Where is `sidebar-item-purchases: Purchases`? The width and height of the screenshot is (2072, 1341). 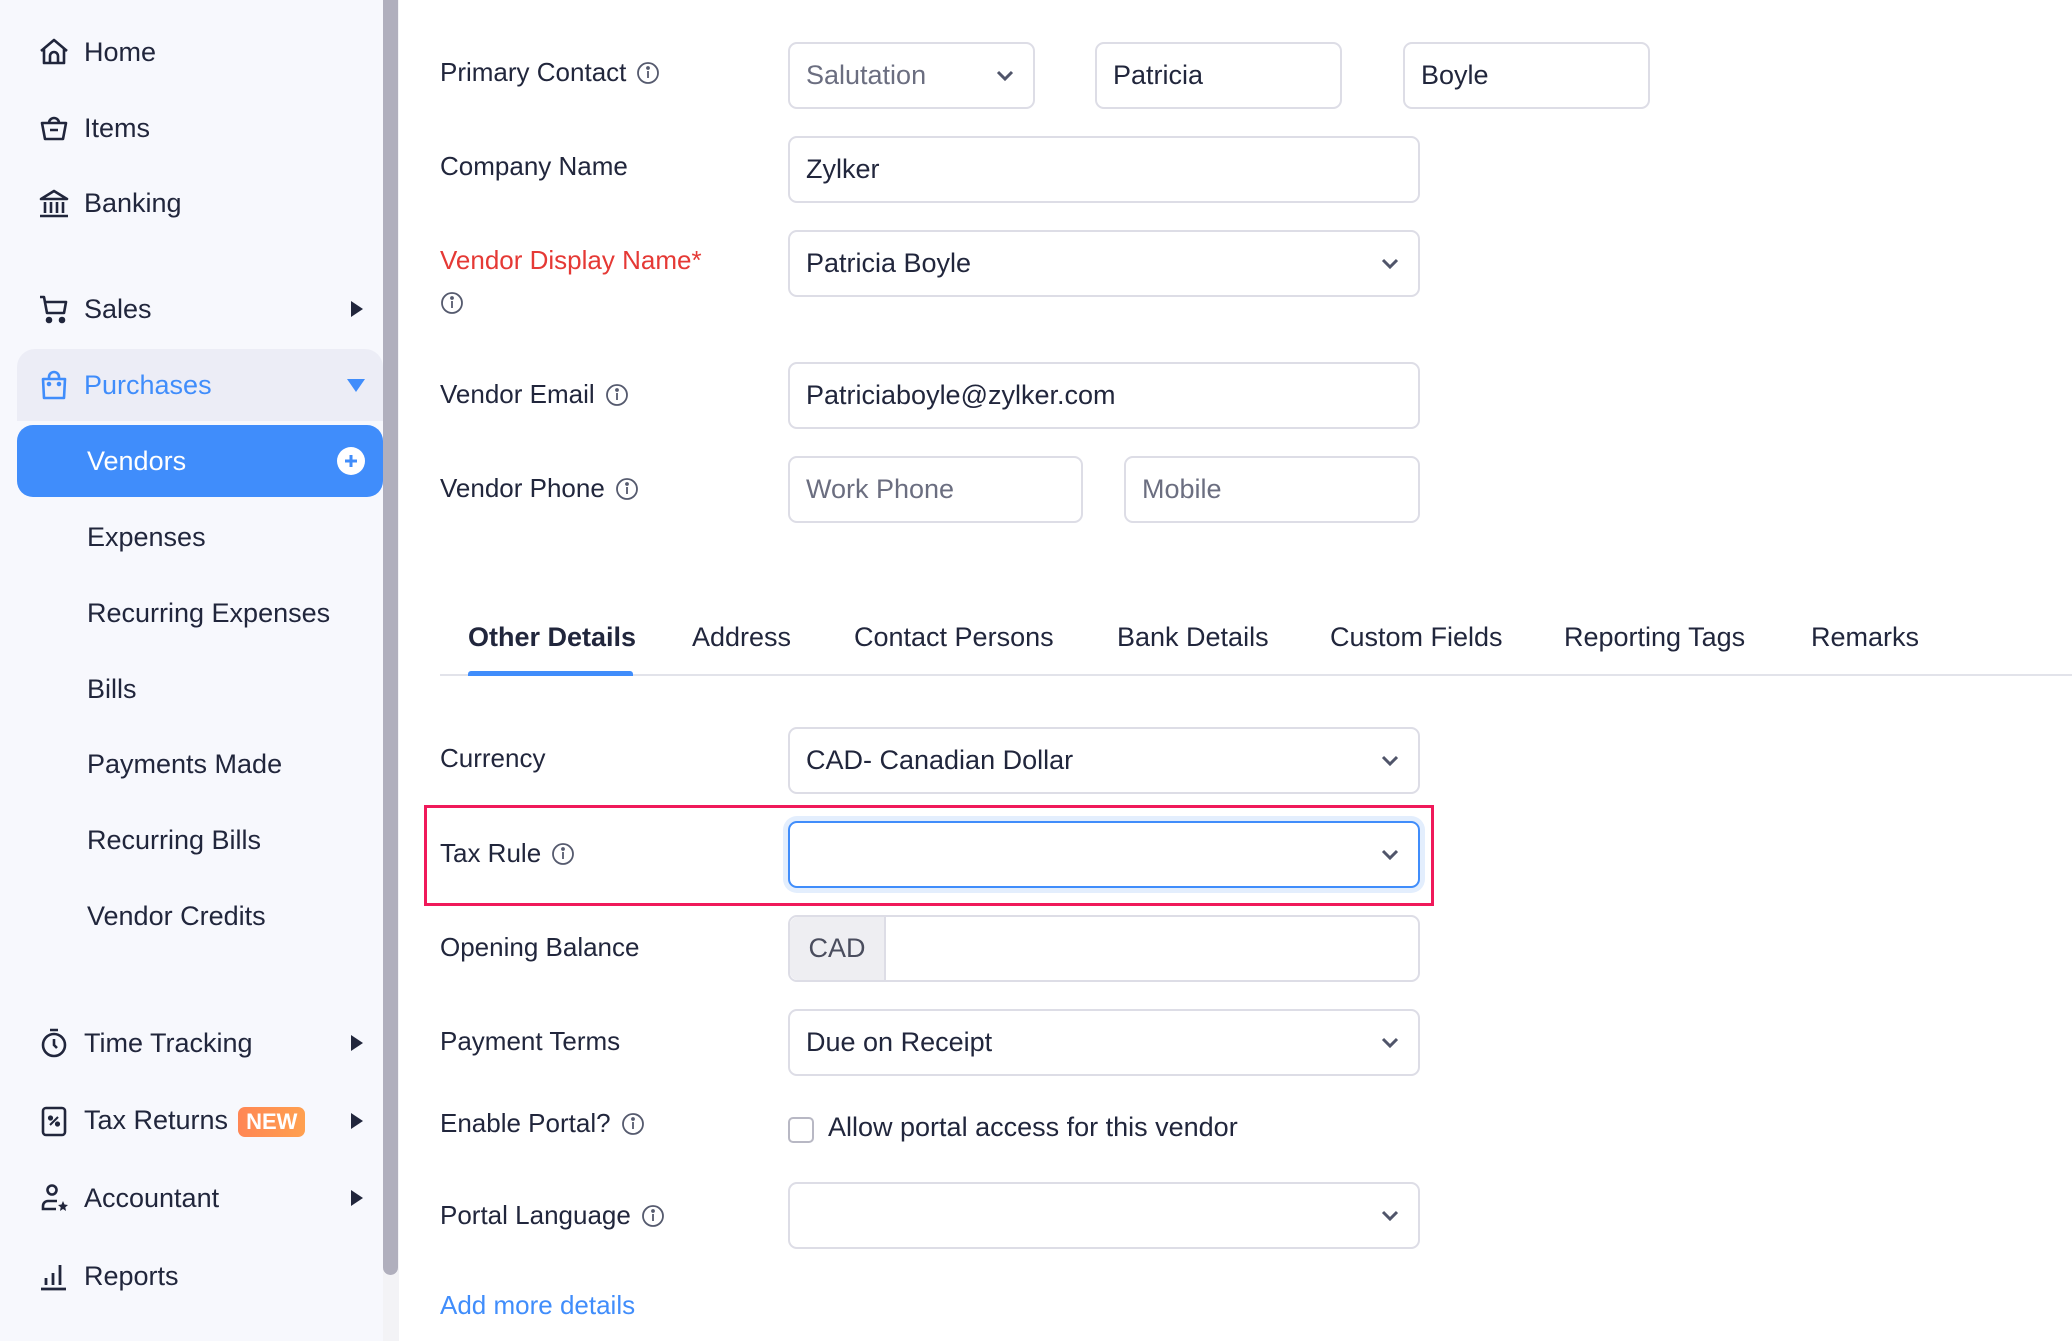 sidebar-item-purchases: Purchases is located at coordinates (200, 385).